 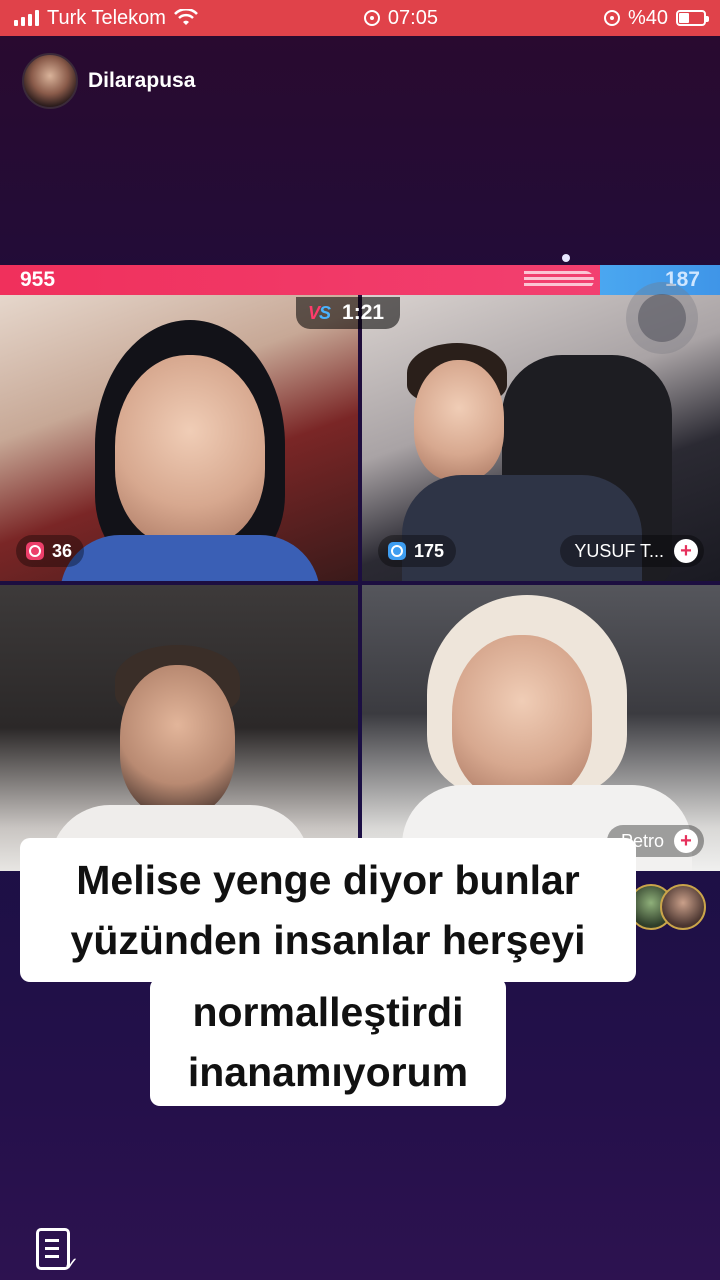 What do you see at coordinates (611, 18) in the screenshot?
I see `orientation-lock-icon` at bounding box center [611, 18].